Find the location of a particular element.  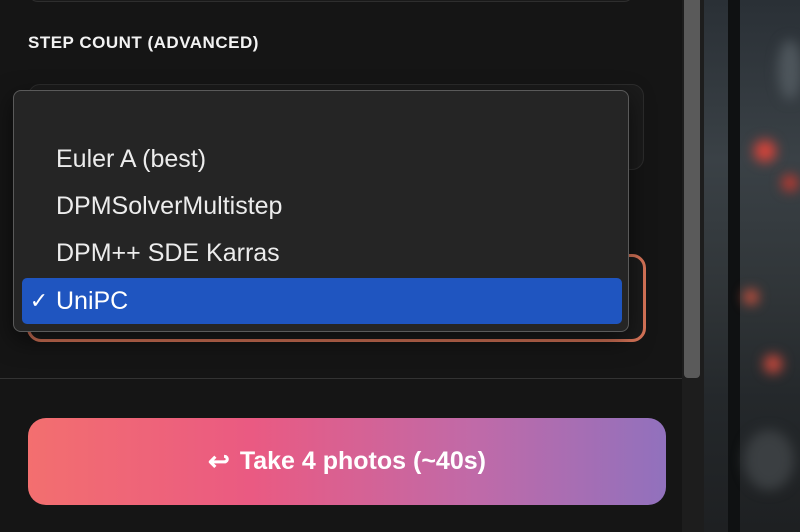

step-count-label: STEP COUNT (ADVANCED) is located at coordinates (143, 42).